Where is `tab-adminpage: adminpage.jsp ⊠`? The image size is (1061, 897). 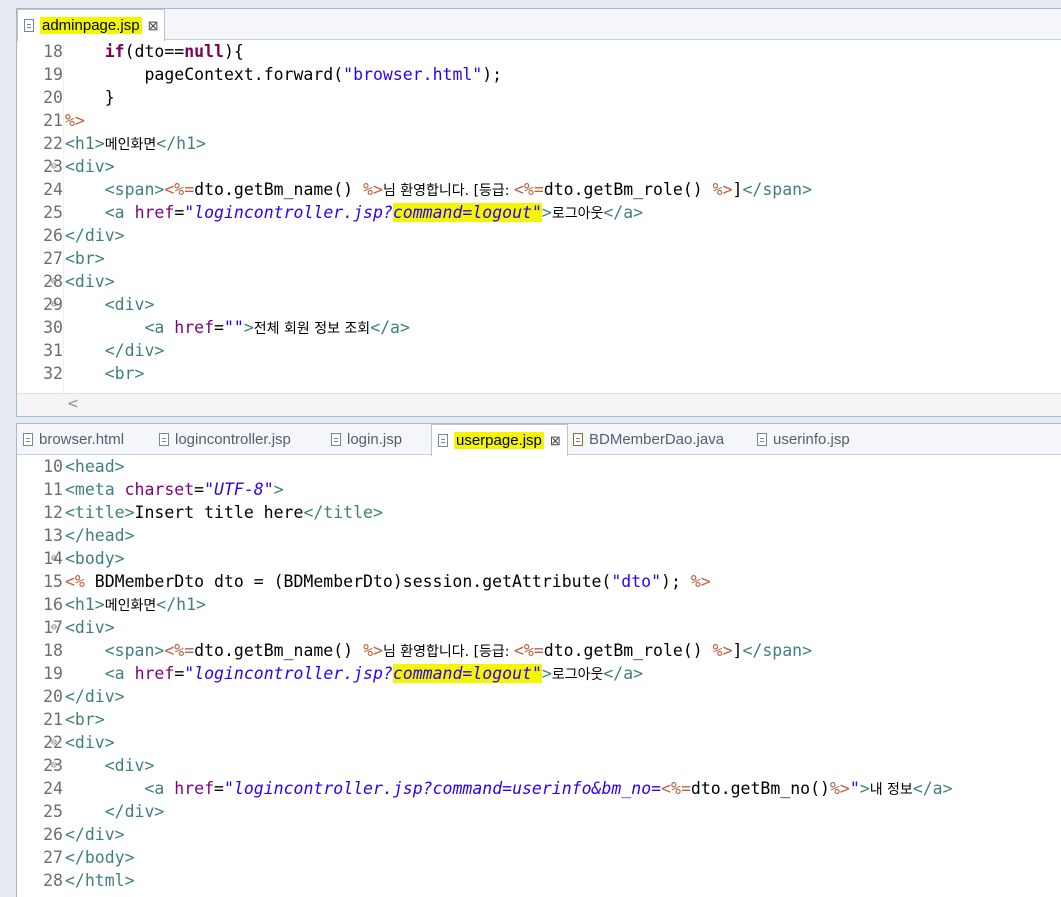
tab-adminpage: adminpage.jsp ⊠ is located at coordinates (91, 25).